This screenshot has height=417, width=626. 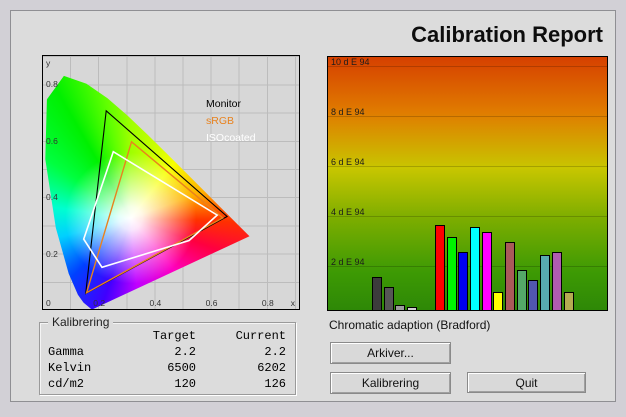 I want to click on bar-green, so click(x=451, y=273).